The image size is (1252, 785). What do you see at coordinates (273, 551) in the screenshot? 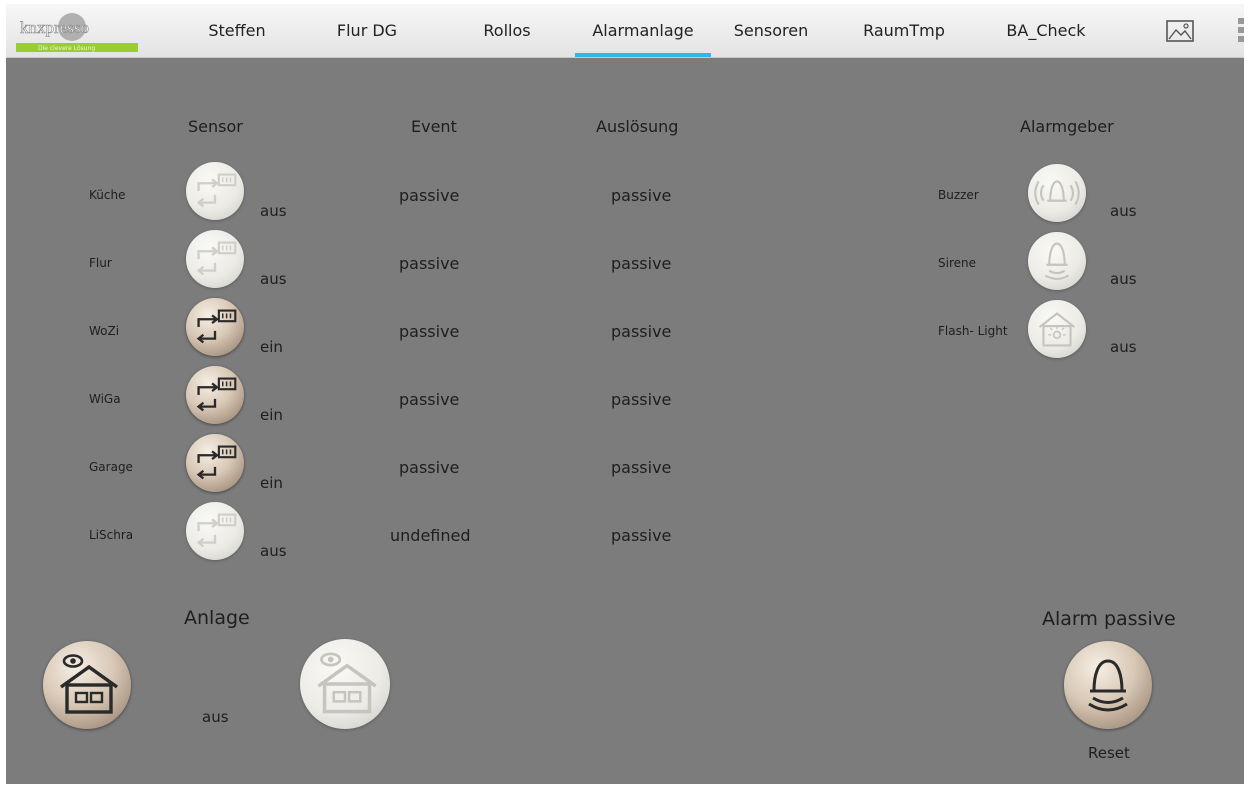
I see `sensor-state-lischra: aus` at bounding box center [273, 551].